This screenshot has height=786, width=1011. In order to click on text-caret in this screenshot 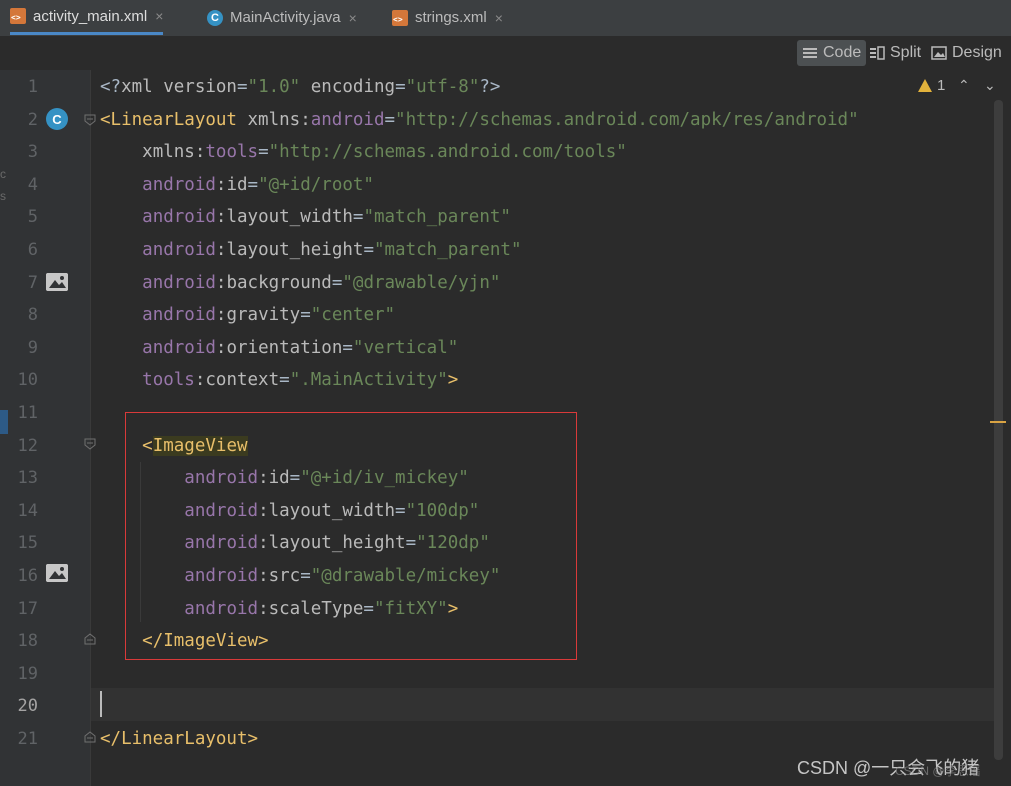, I will do `click(101, 704)`.